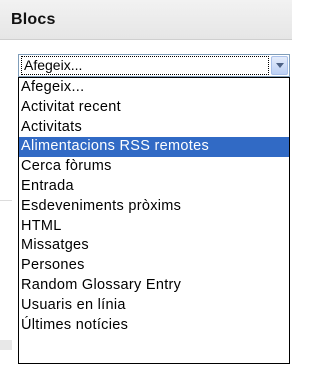  I want to click on option-activitats: Activitats, so click(154, 128).